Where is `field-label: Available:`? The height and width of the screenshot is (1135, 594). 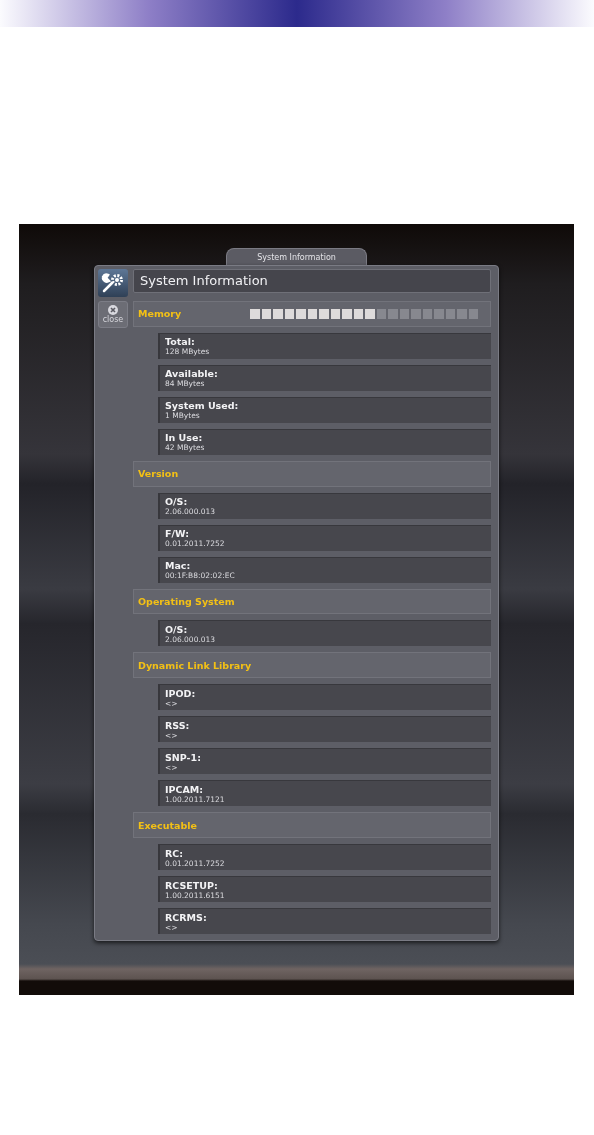 field-label: Available: is located at coordinates (192, 374).